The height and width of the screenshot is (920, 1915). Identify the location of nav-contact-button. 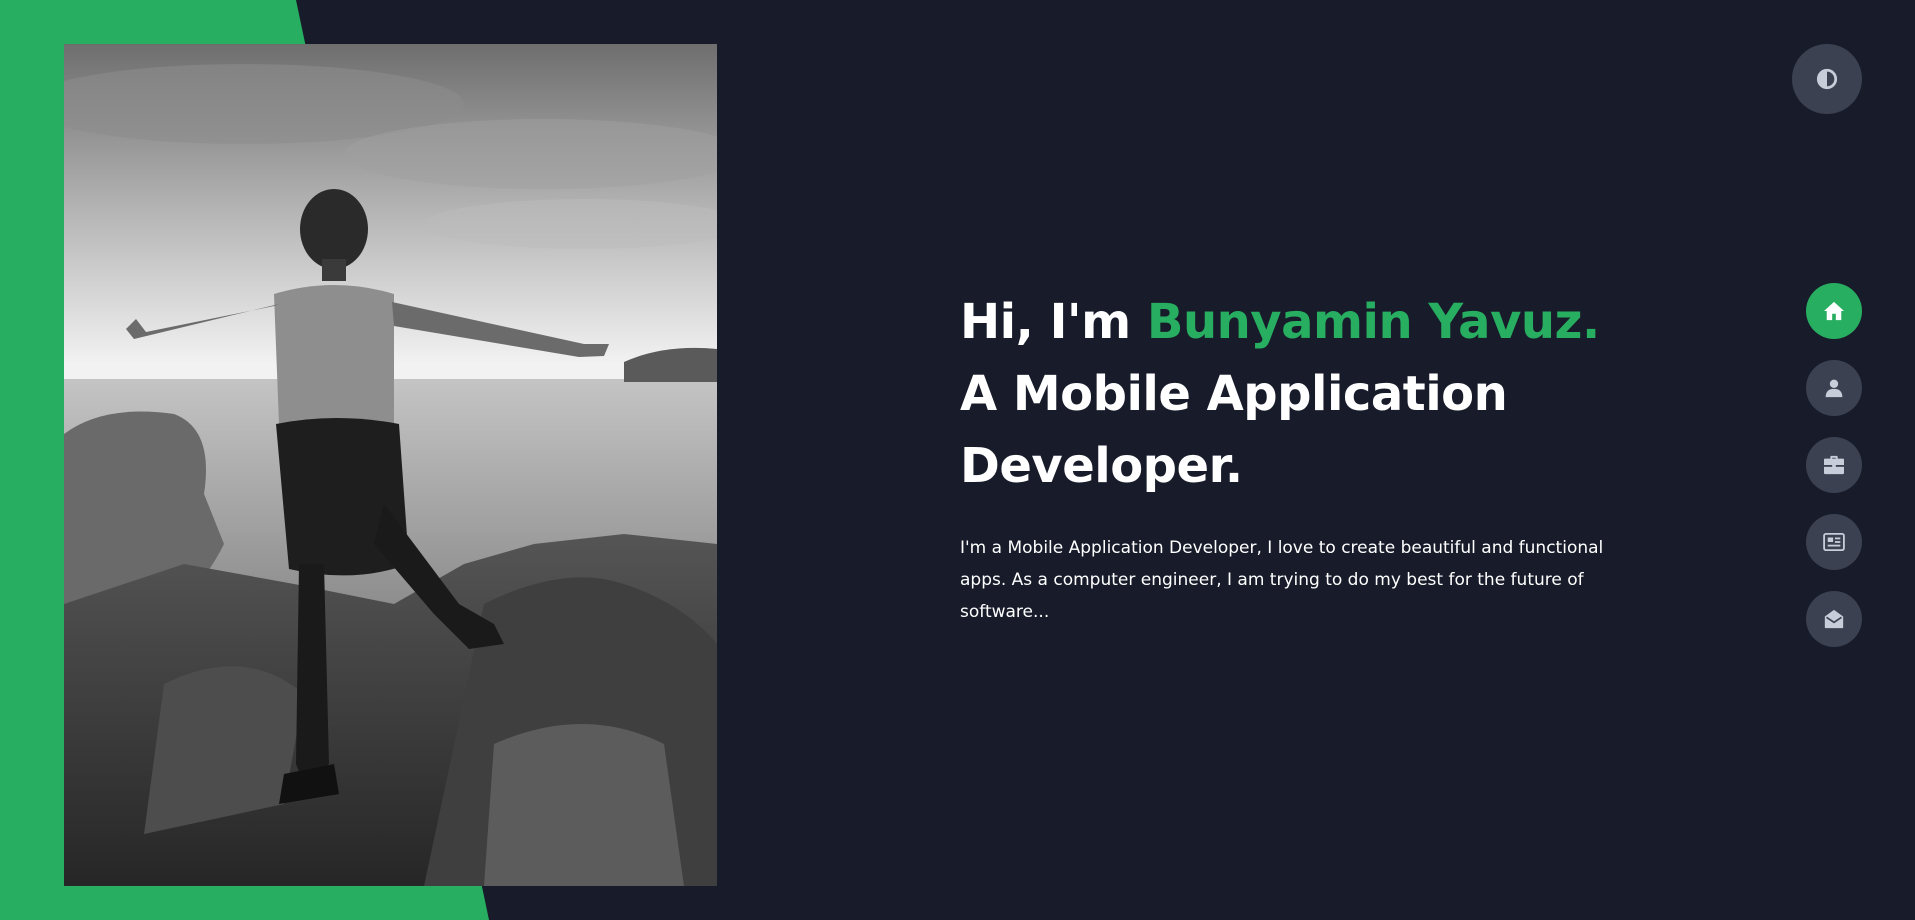
(1834, 619).